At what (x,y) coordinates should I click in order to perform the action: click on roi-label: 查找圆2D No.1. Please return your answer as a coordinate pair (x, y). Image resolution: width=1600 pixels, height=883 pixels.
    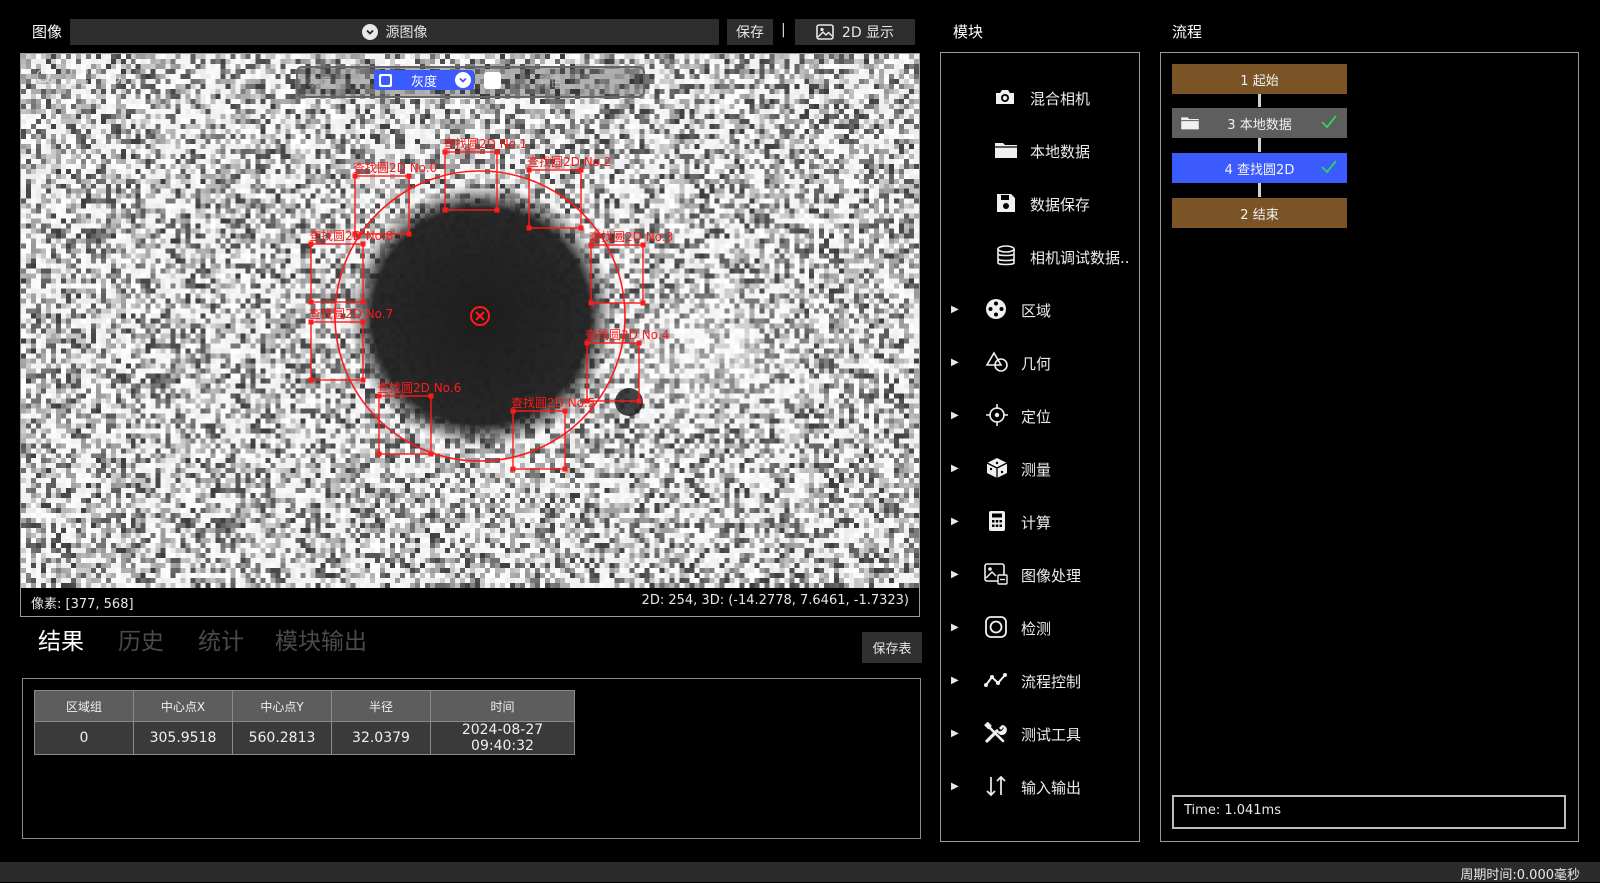
    Looking at the image, I should click on (485, 144).